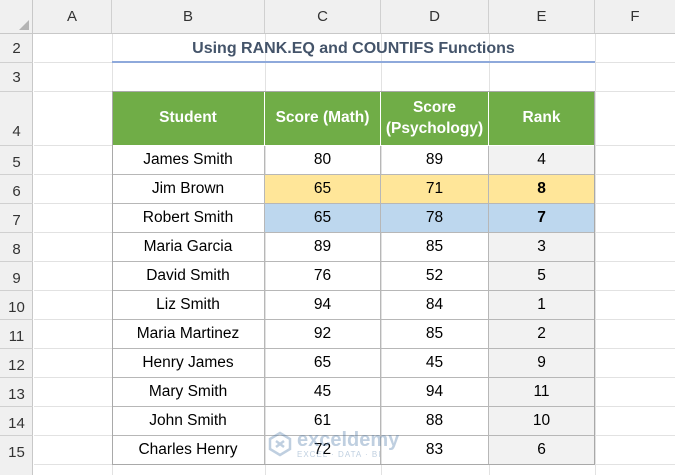 The image size is (675, 475). Describe the element at coordinates (188, 421) in the screenshot. I see `table-cell-student: John Smith` at that location.